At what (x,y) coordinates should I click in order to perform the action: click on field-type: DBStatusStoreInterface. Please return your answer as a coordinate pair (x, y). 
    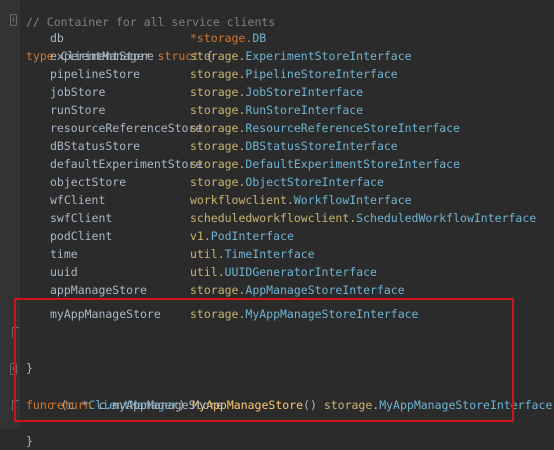
    Looking at the image, I should click on (321, 146).